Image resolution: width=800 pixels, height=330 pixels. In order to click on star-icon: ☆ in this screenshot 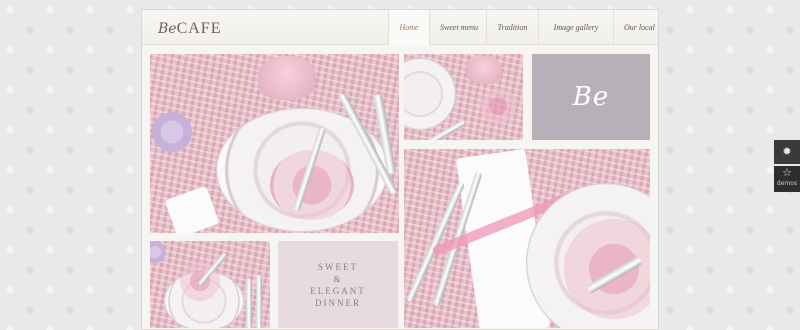, I will do `click(787, 172)`.